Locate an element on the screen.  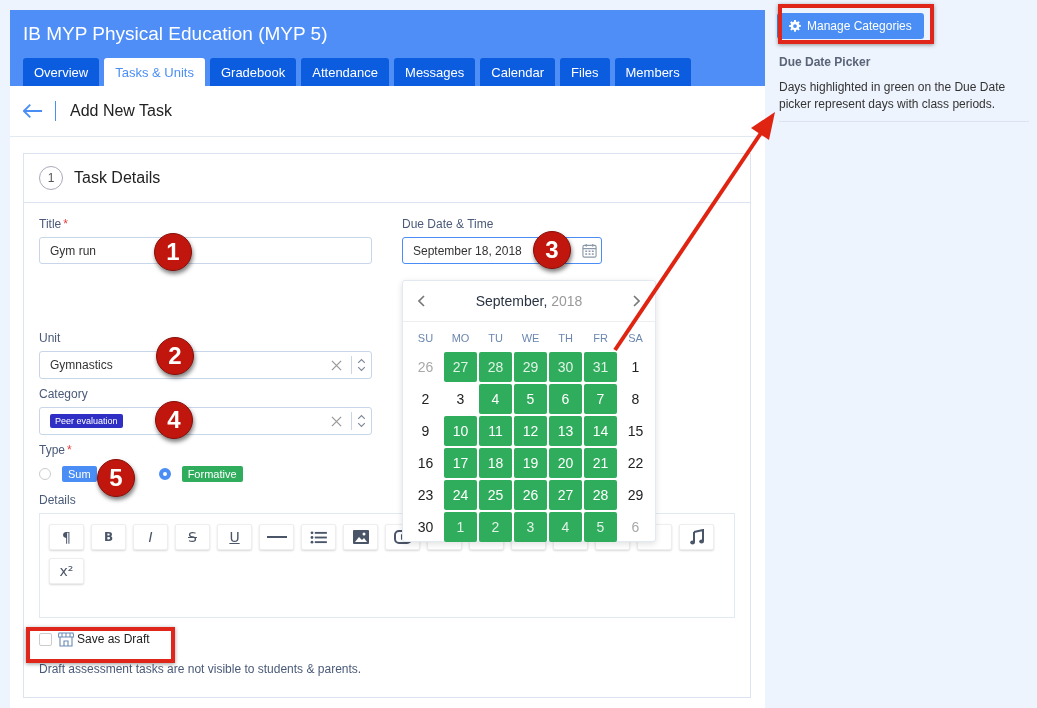
tab: Tasks & Units is located at coordinates (154, 72).